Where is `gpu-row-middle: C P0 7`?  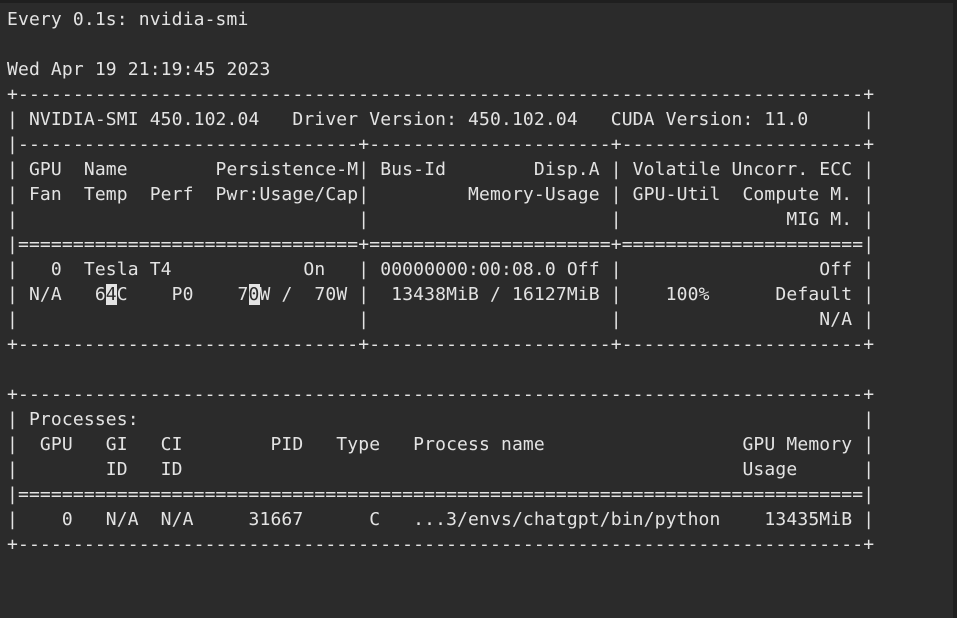 gpu-row-middle: C P0 7 is located at coordinates (182, 294).